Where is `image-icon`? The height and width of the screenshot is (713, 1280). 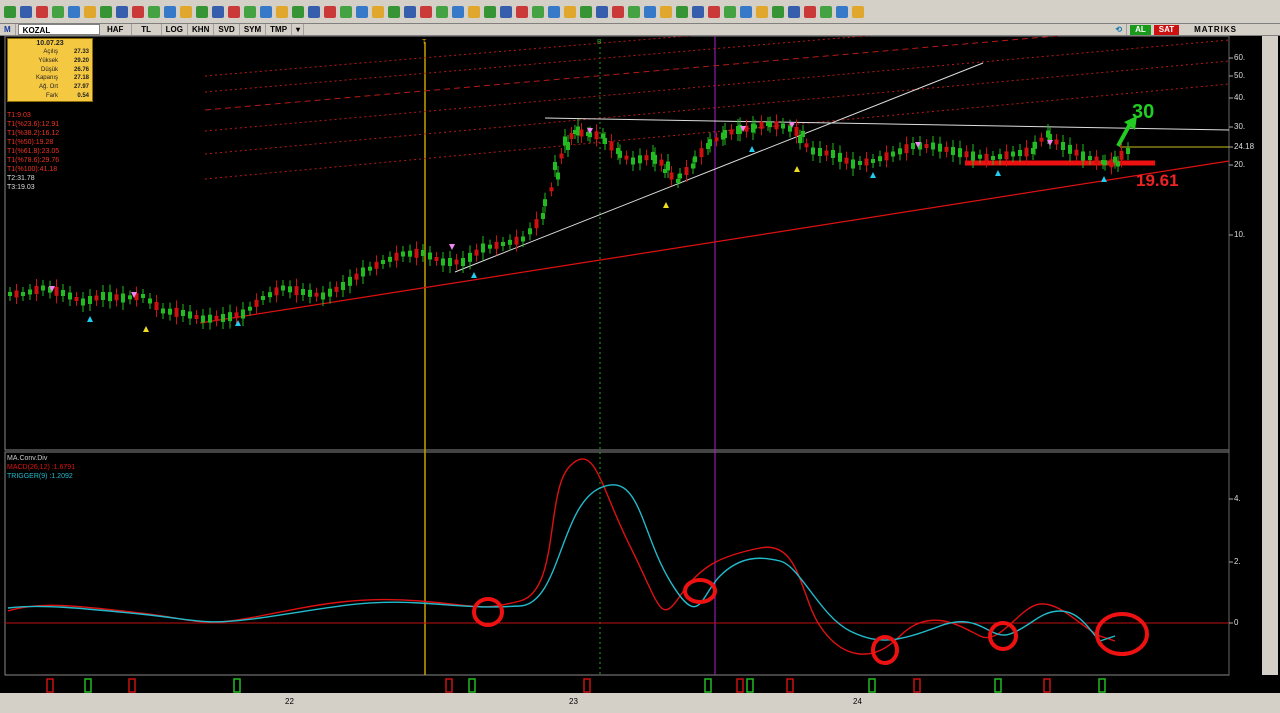 image-icon is located at coordinates (842, 11).